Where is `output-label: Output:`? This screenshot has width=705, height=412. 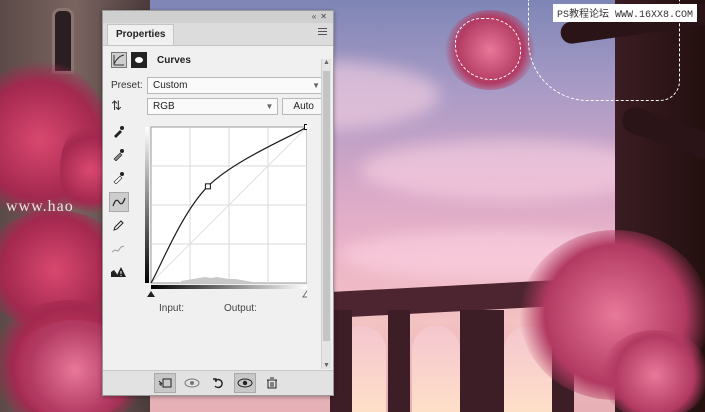 output-label: Output: is located at coordinates (240, 308).